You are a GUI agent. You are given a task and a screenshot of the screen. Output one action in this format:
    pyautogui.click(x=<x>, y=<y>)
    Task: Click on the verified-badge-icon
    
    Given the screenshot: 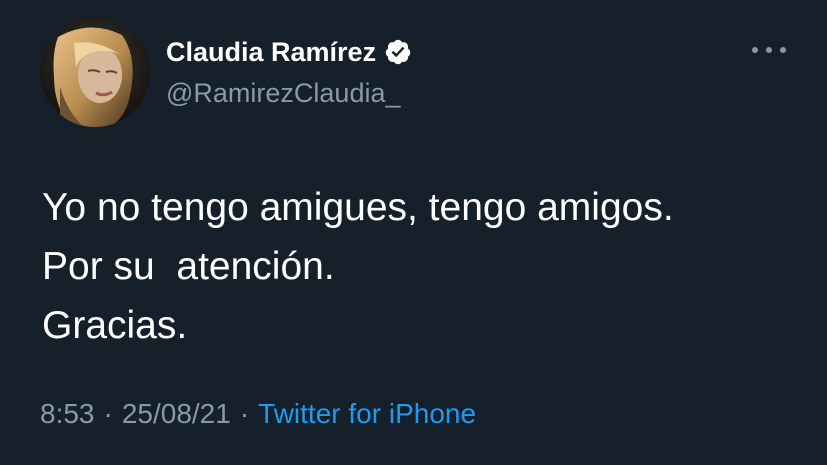 What is the action you would take?
    pyautogui.click(x=398, y=52)
    